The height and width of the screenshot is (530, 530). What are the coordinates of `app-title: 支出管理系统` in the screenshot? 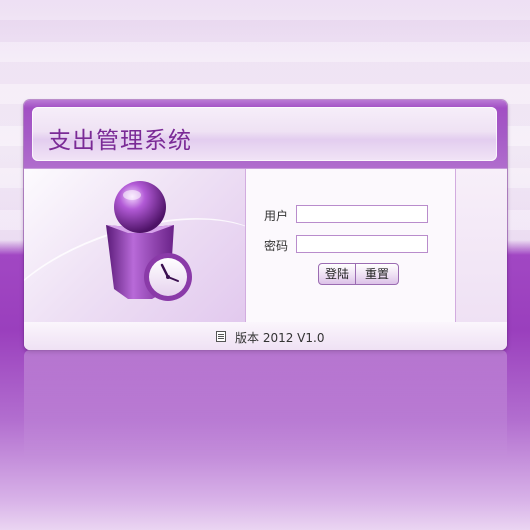 It's located at (120, 141).